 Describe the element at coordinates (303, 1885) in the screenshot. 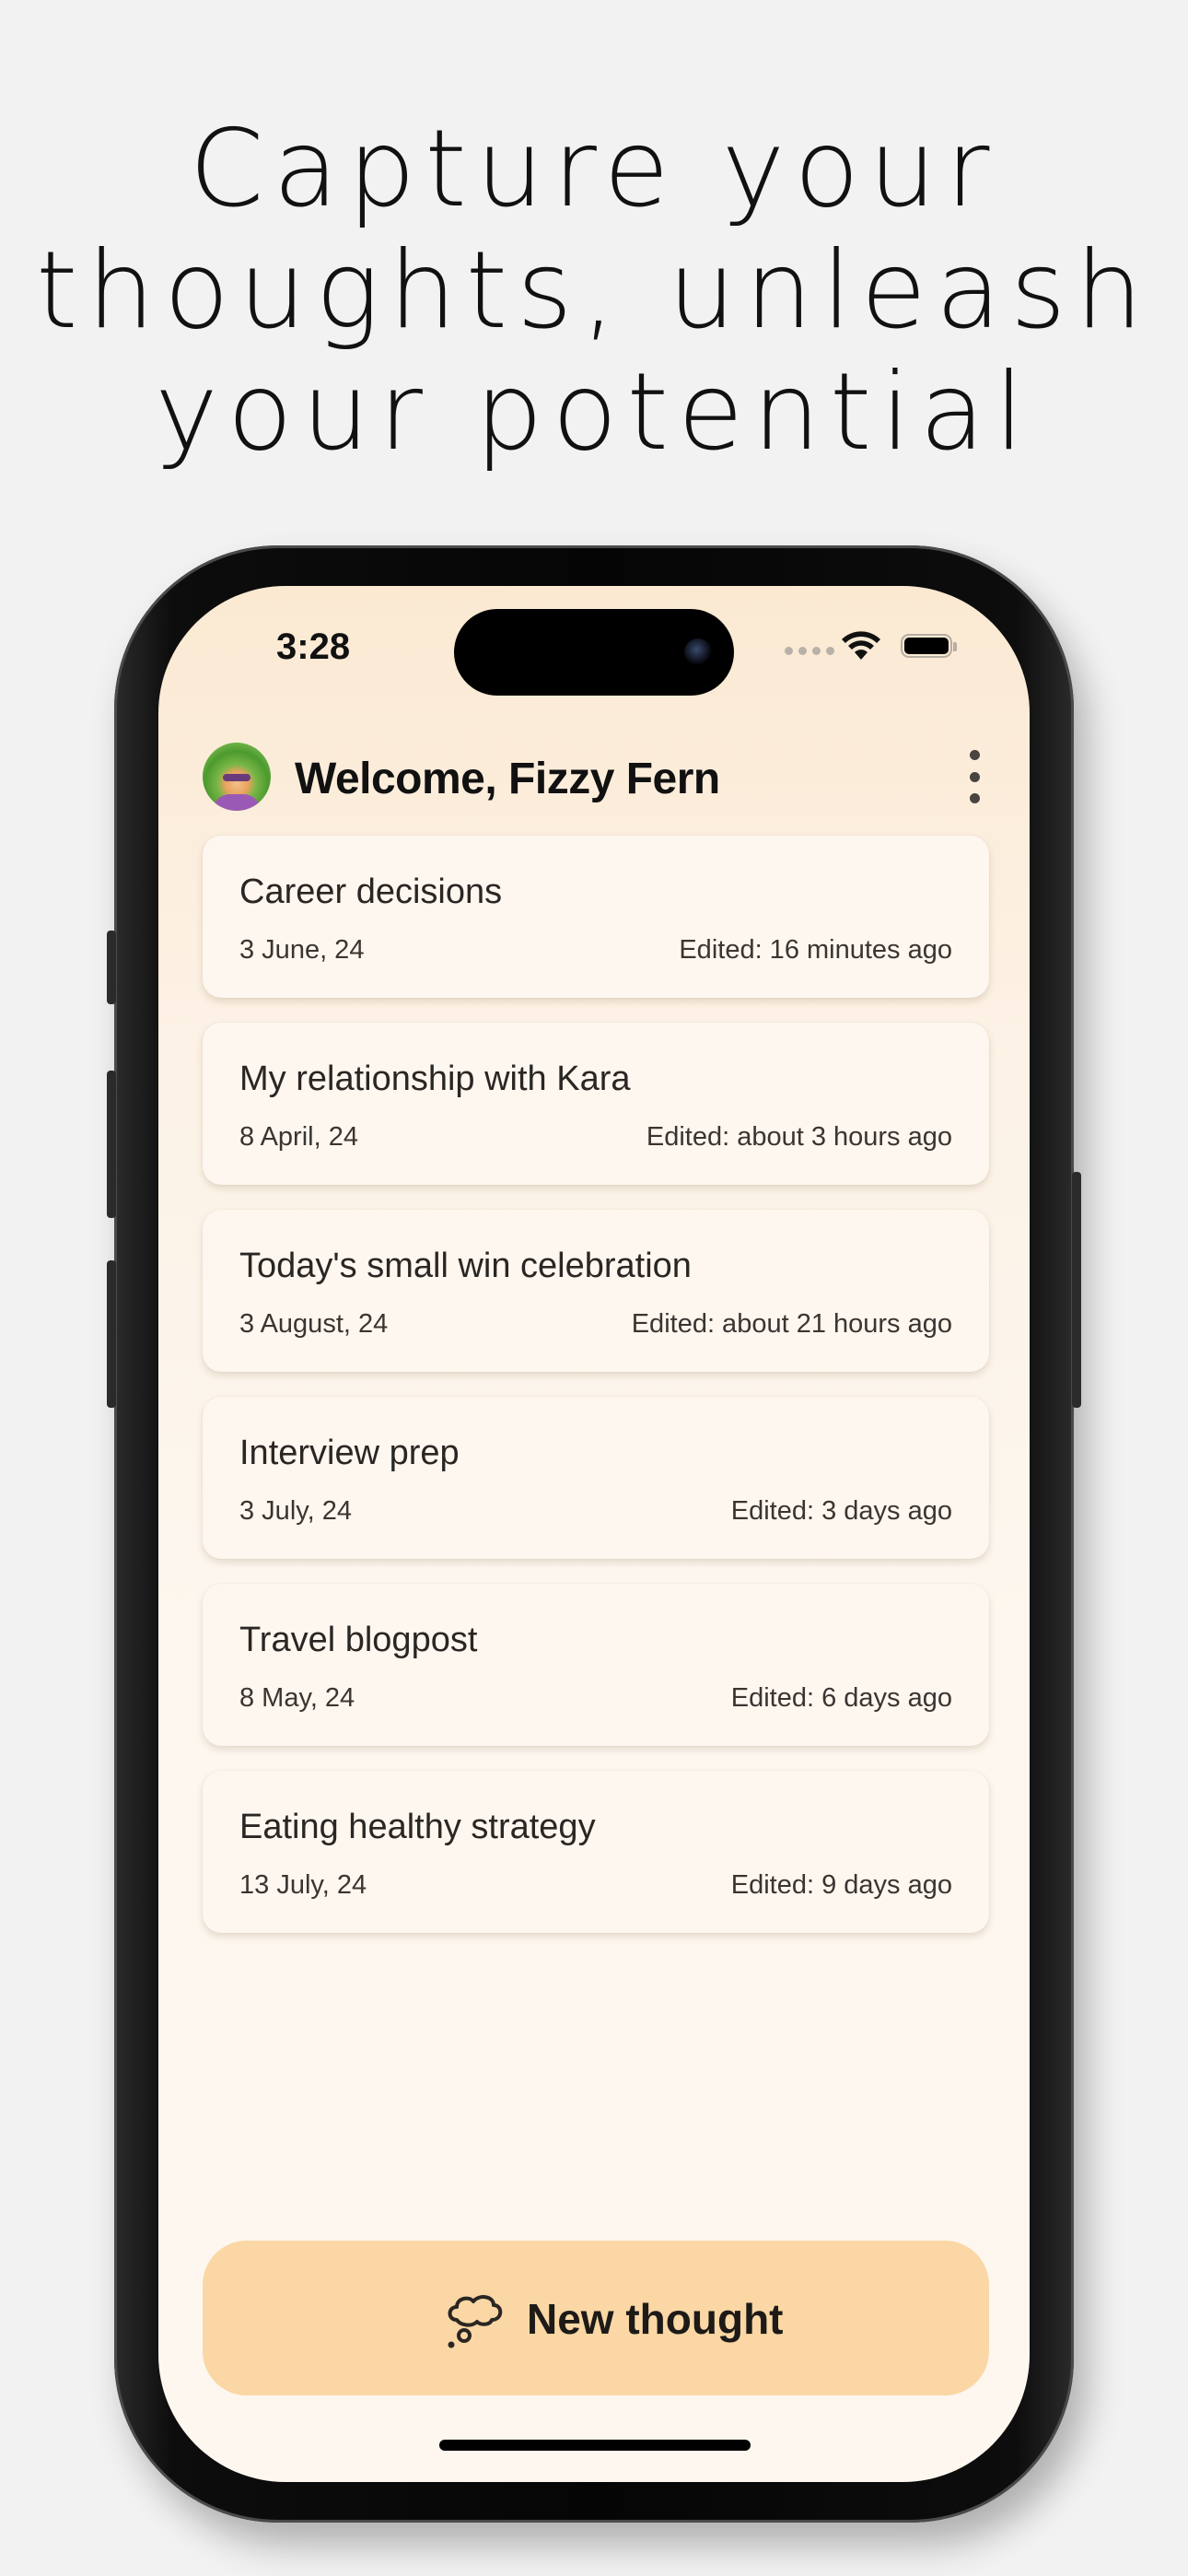

I see `thought-date: 13 July, 24` at that location.